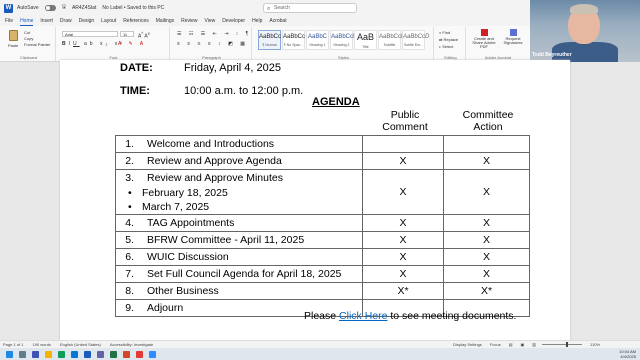 Image resolution: width=640 pixels, height=360 pixels. What do you see at coordinates (133, 8) in the screenshot?
I see `label-status: No Label • Saved to this PC` at bounding box center [133, 8].